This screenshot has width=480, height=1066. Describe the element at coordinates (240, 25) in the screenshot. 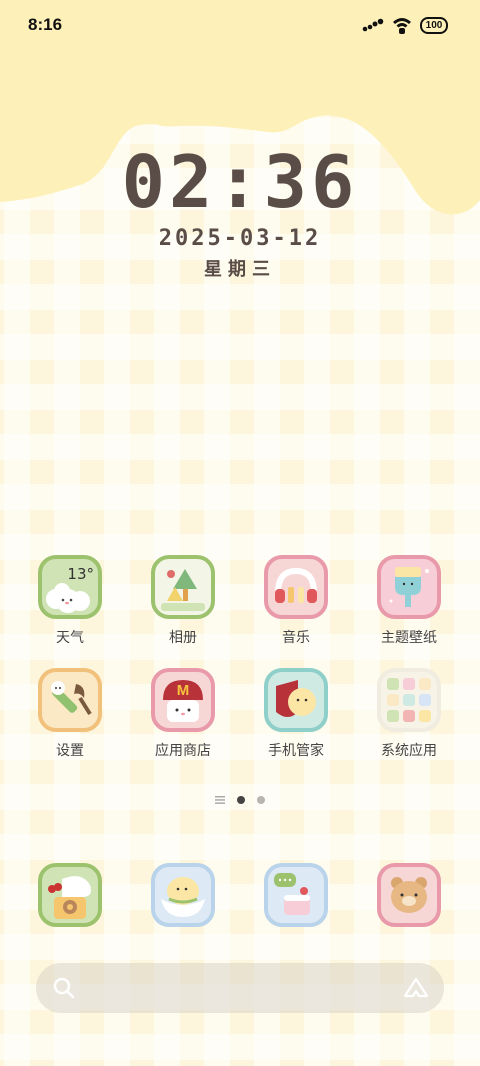

I see `status-bar: 8:16 100` at that location.